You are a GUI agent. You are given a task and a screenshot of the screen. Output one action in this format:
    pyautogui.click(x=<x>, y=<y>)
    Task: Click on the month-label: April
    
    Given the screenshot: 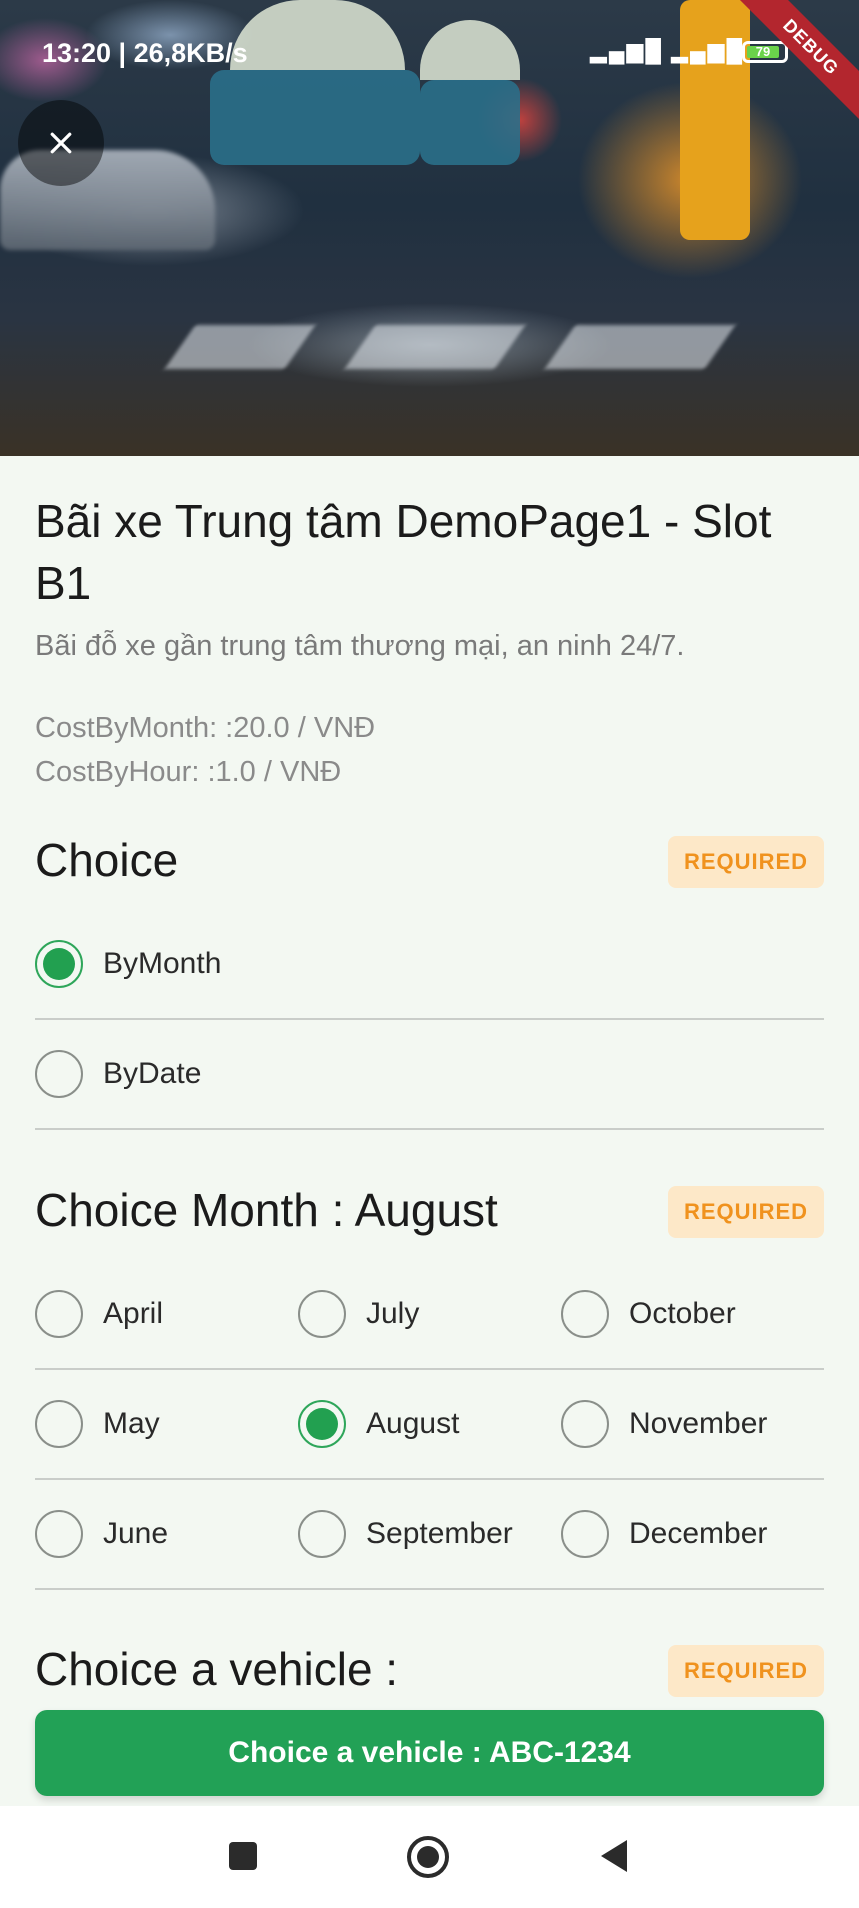 What is the action you would take?
    pyautogui.click(x=133, y=1313)
    